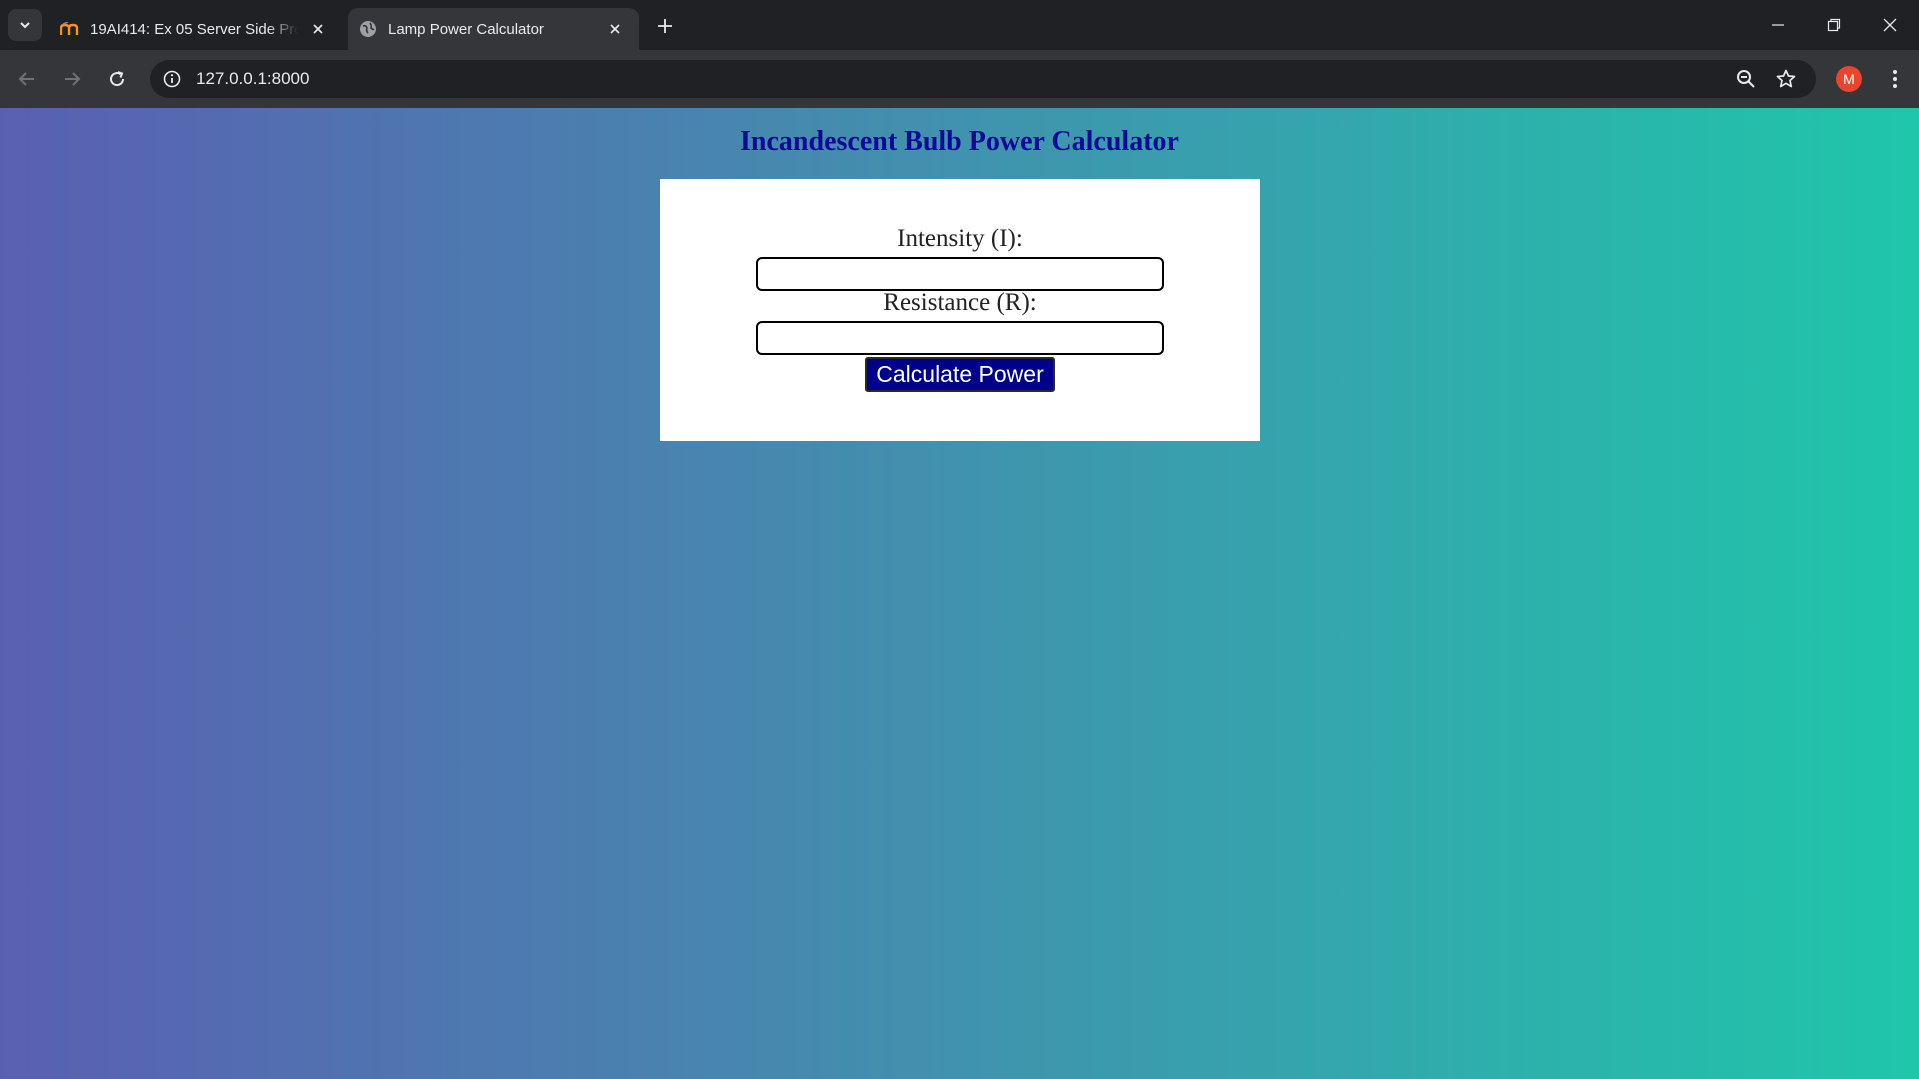 The height and width of the screenshot is (1079, 1919). What do you see at coordinates (172, 79) in the screenshot?
I see `site-info-icon` at bounding box center [172, 79].